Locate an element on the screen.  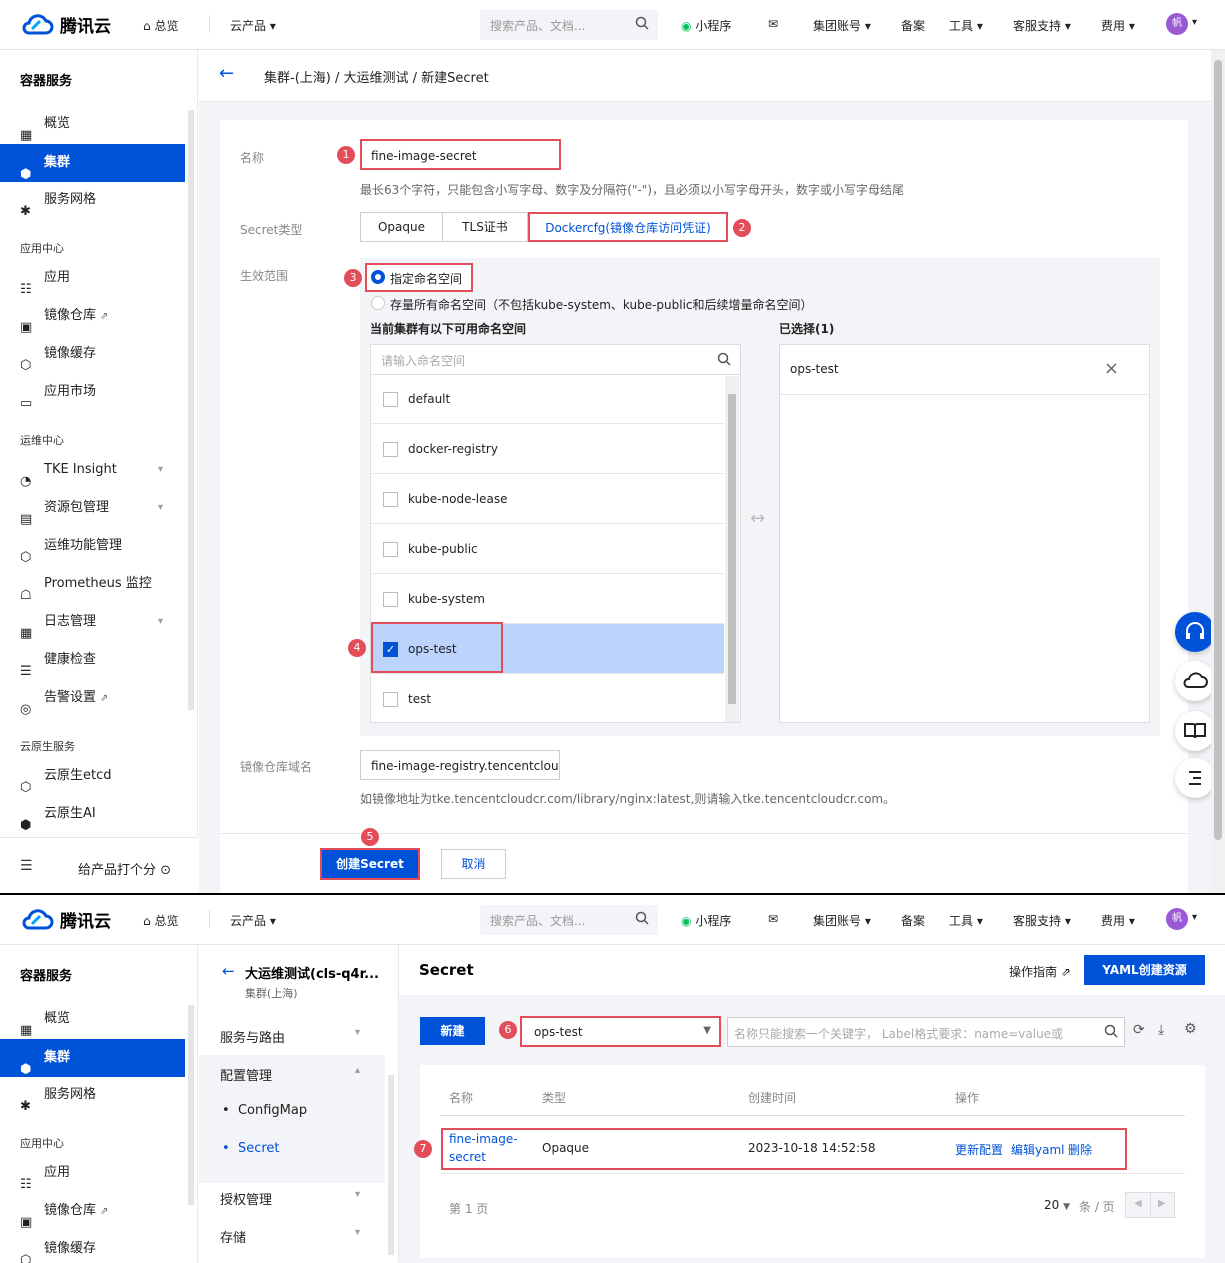
edit-yaml-link: 编辑yaml is located at coordinates (1037, 1149).